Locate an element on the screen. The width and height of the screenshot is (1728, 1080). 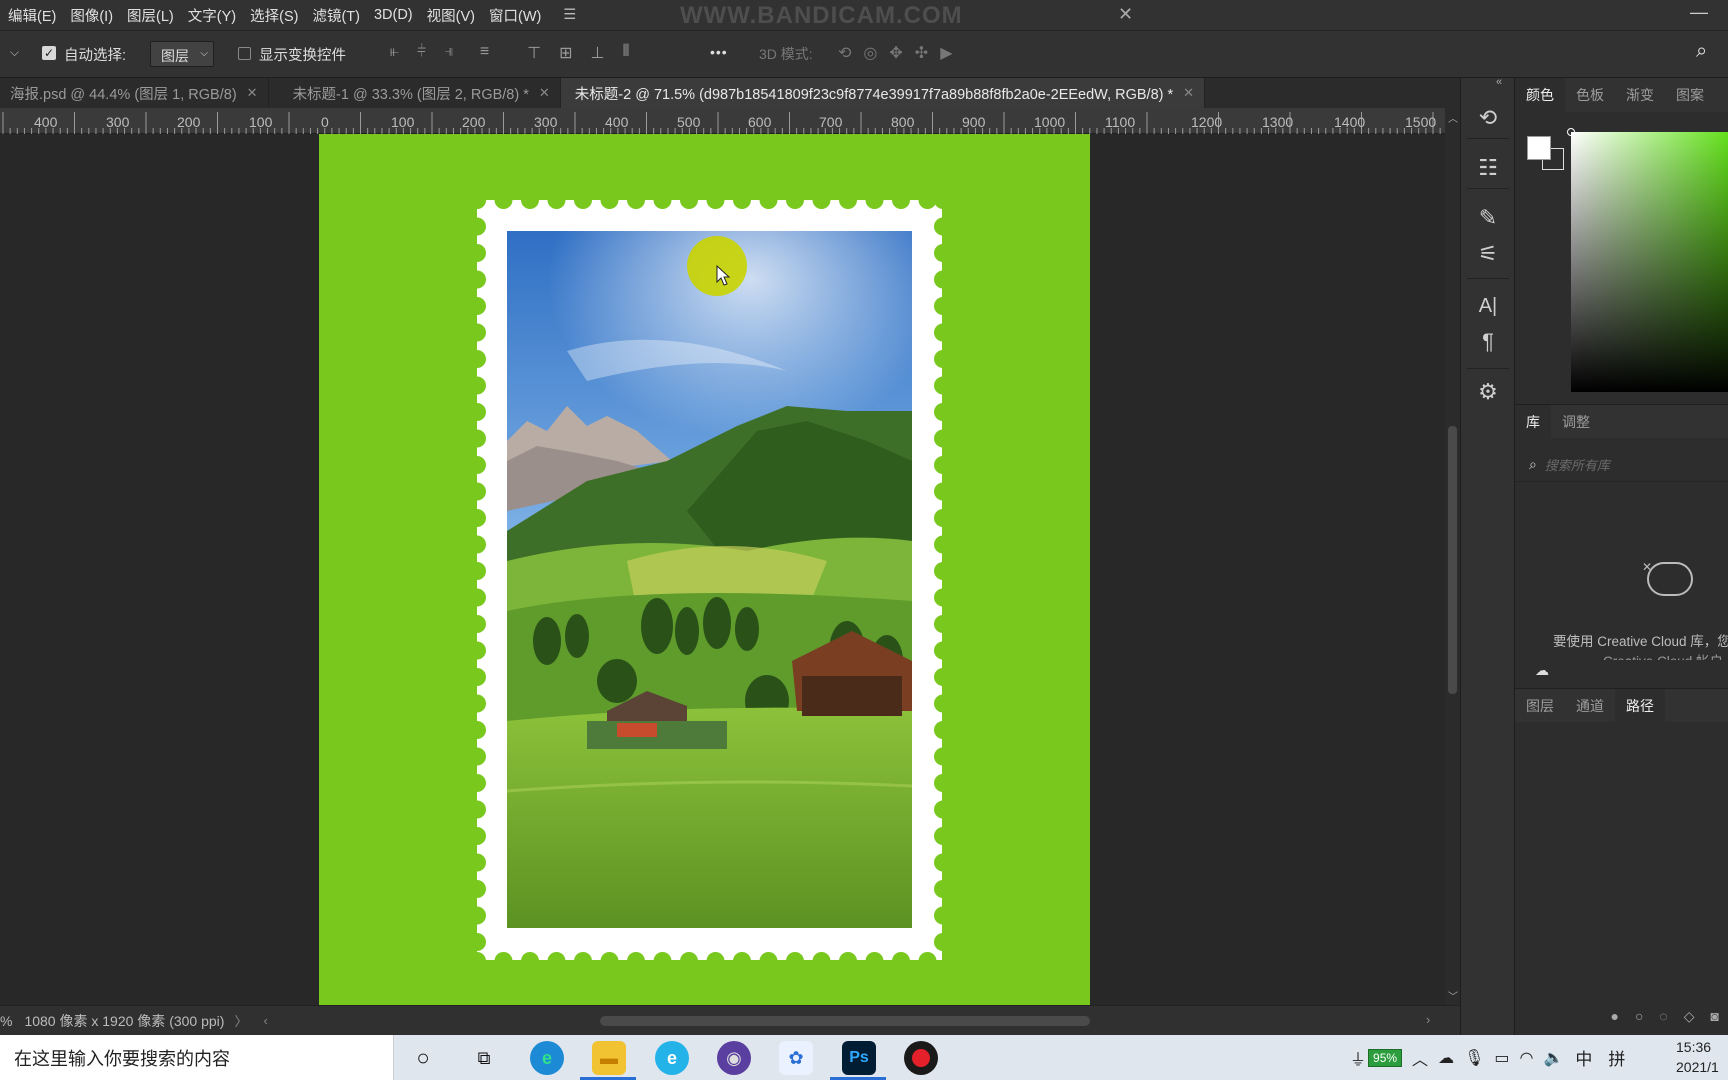
tab-poster: 海报.psd @ 44.4% (图层 1, RGB/8) ✕ is located at coordinates (134, 93).